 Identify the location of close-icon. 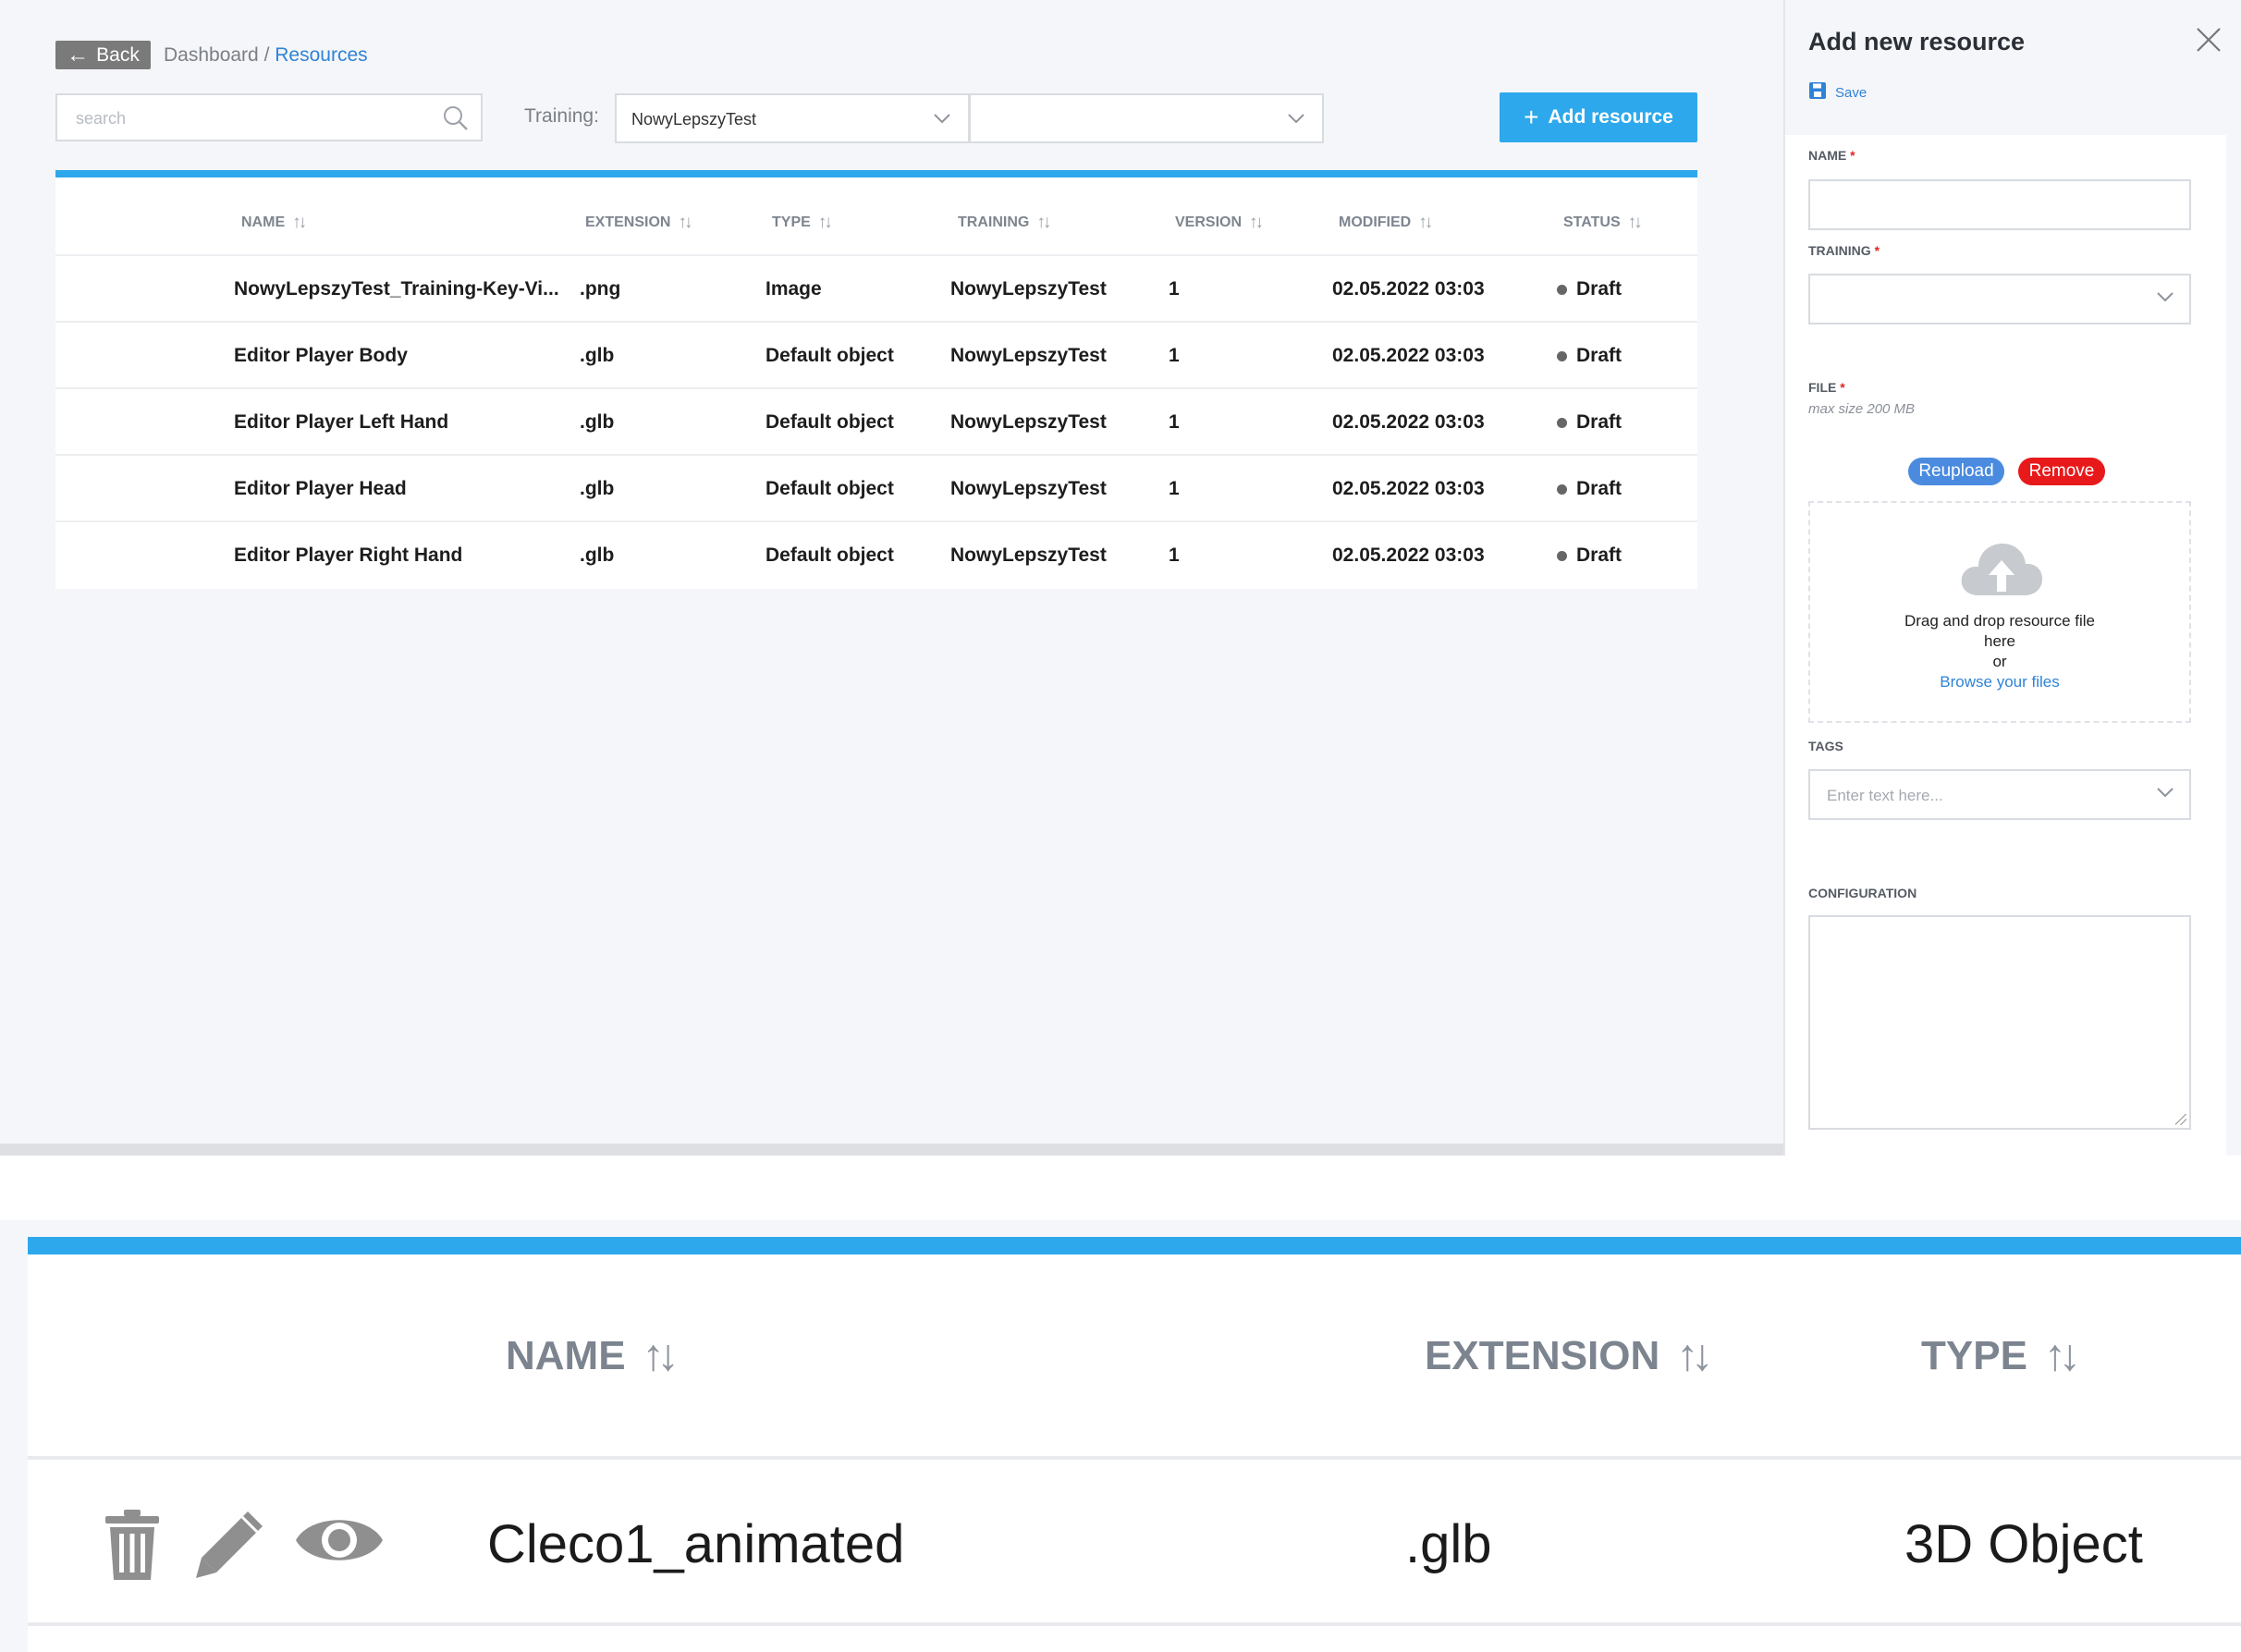
(2209, 42).